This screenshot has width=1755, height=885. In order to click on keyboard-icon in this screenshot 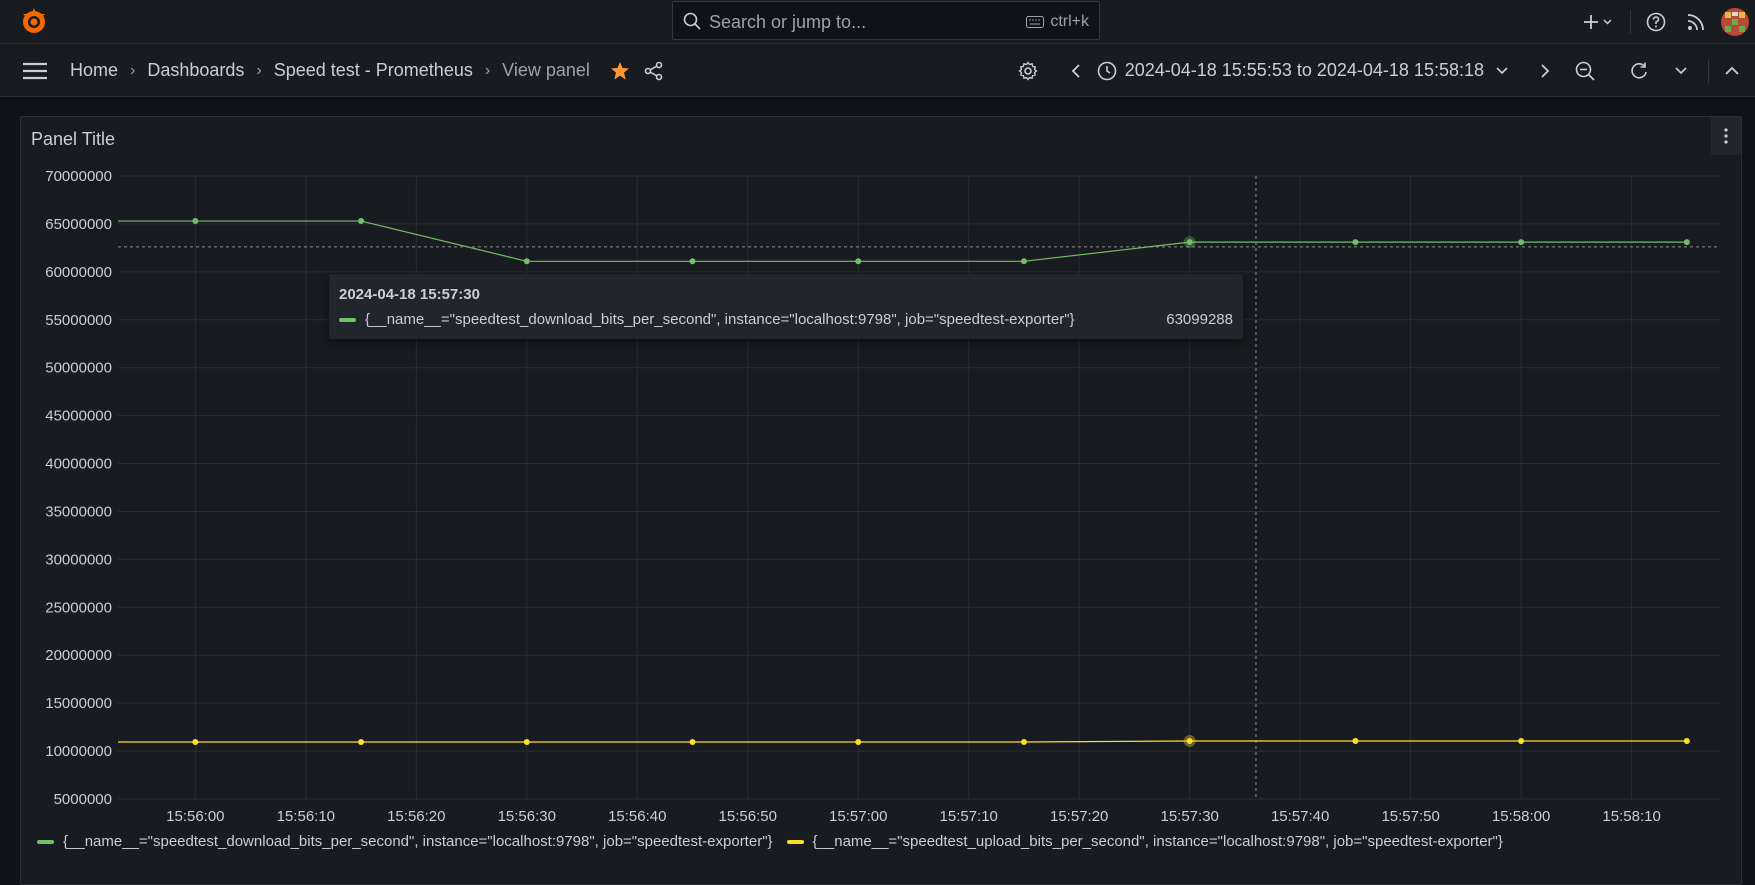, I will do `click(1035, 22)`.